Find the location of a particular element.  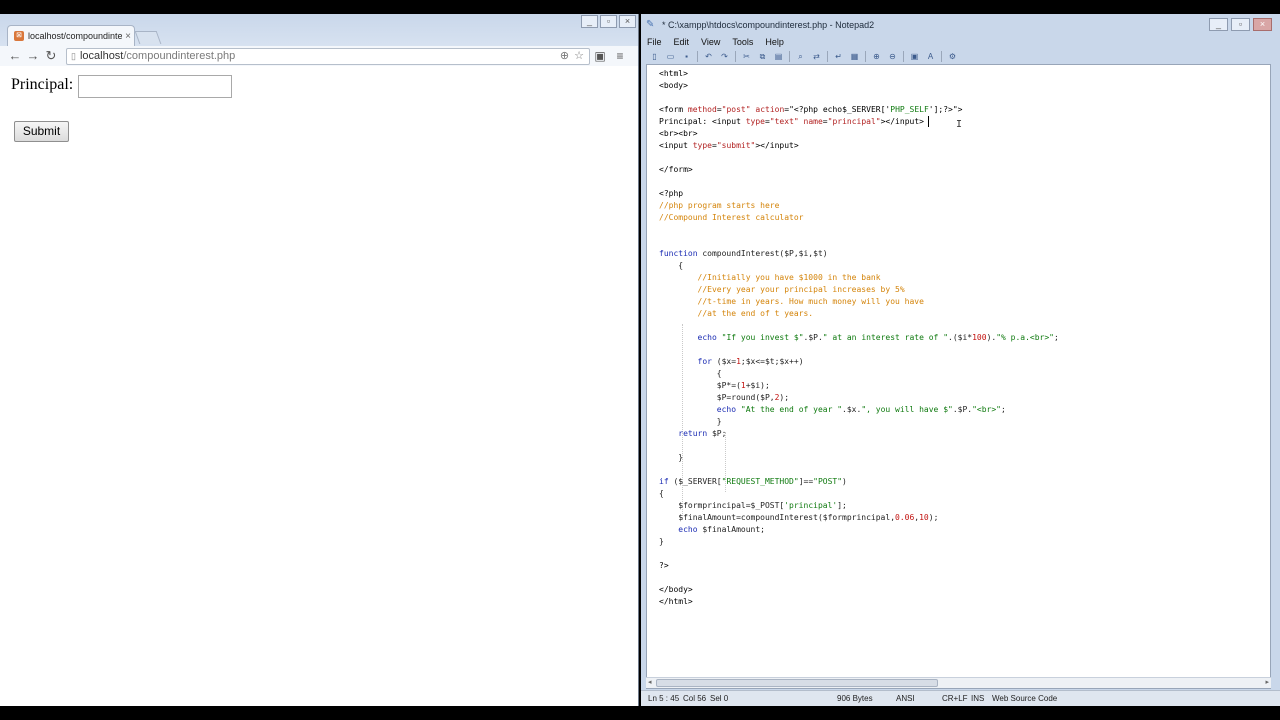

code-line: $P=round($P,2); is located at coordinates (859, 398).